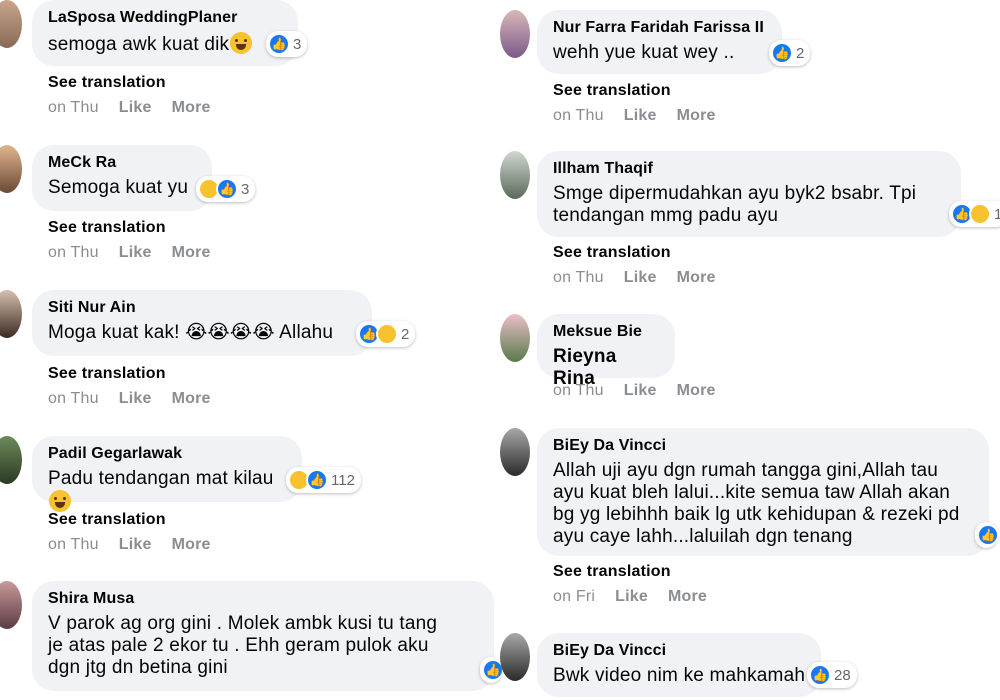 The width and height of the screenshot is (1000, 700). Describe the element at coordinates (750, 169) in the screenshot. I see `comment-author: Illham Thaqif` at that location.